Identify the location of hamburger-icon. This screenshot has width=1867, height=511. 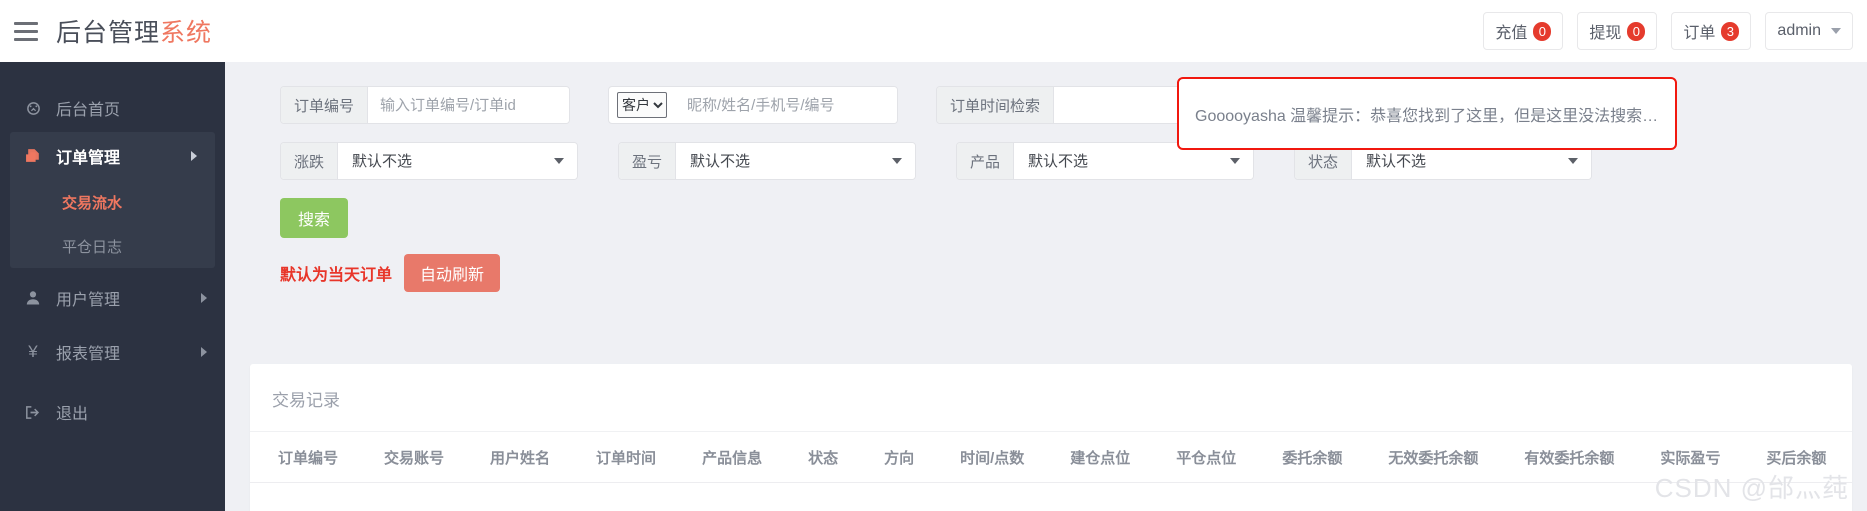
(27, 31).